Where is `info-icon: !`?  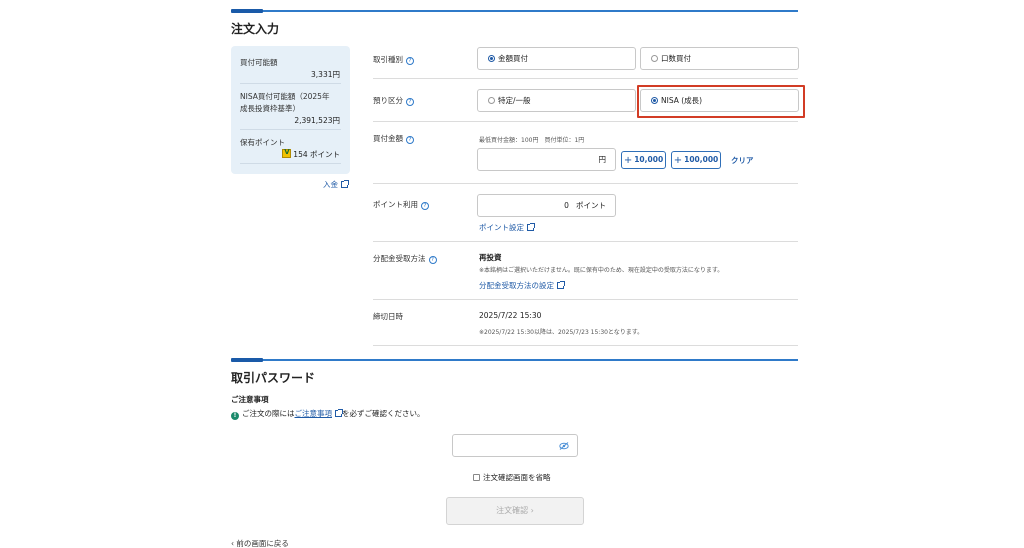
info-icon: ! is located at coordinates (235, 416).